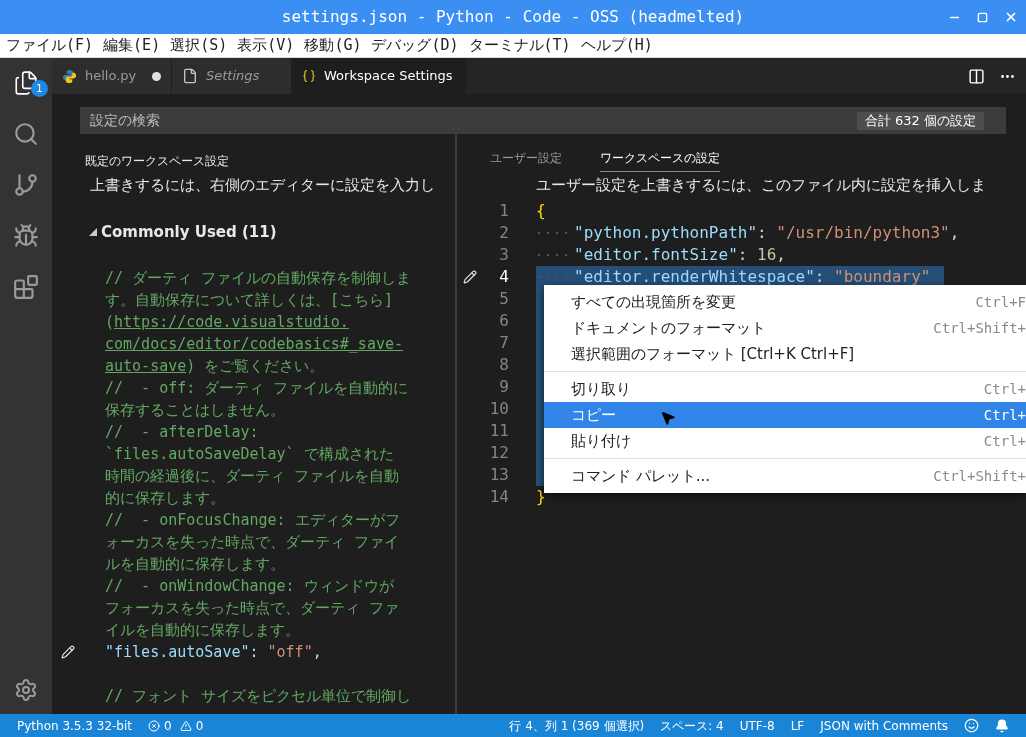 The image size is (1026, 737). I want to click on notification-badge: 1, so click(39, 88).